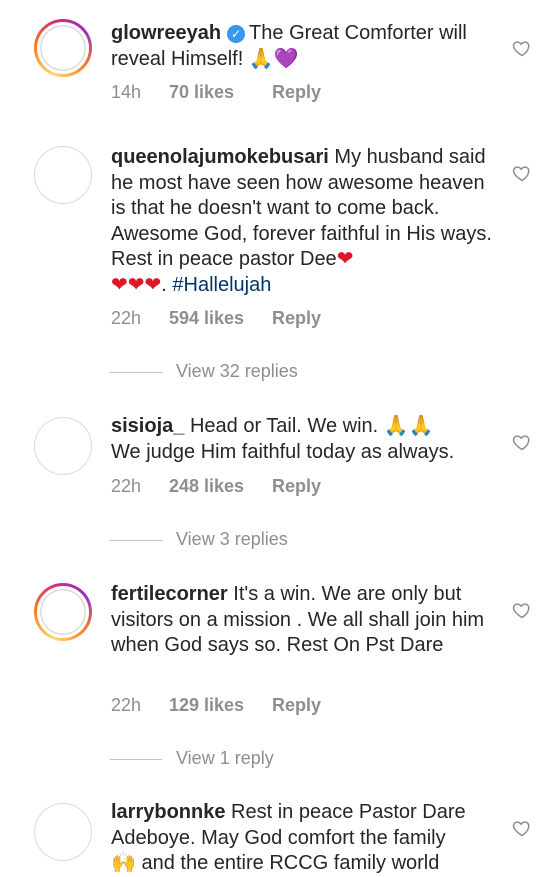 This screenshot has height=877, width=540. Describe the element at coordinates (284, 426) in the screenshot. I see `comment-body: Head or Tail. We win.` at that location.